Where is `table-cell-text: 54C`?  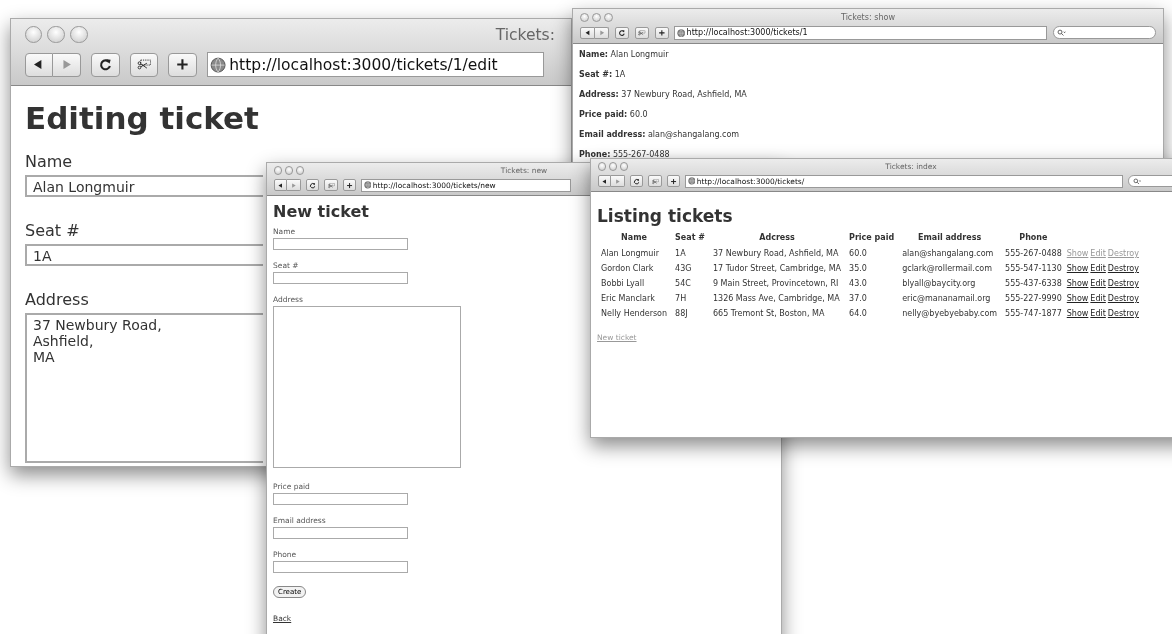 table-cell-text: 54C is located at coordinates (683, 283).